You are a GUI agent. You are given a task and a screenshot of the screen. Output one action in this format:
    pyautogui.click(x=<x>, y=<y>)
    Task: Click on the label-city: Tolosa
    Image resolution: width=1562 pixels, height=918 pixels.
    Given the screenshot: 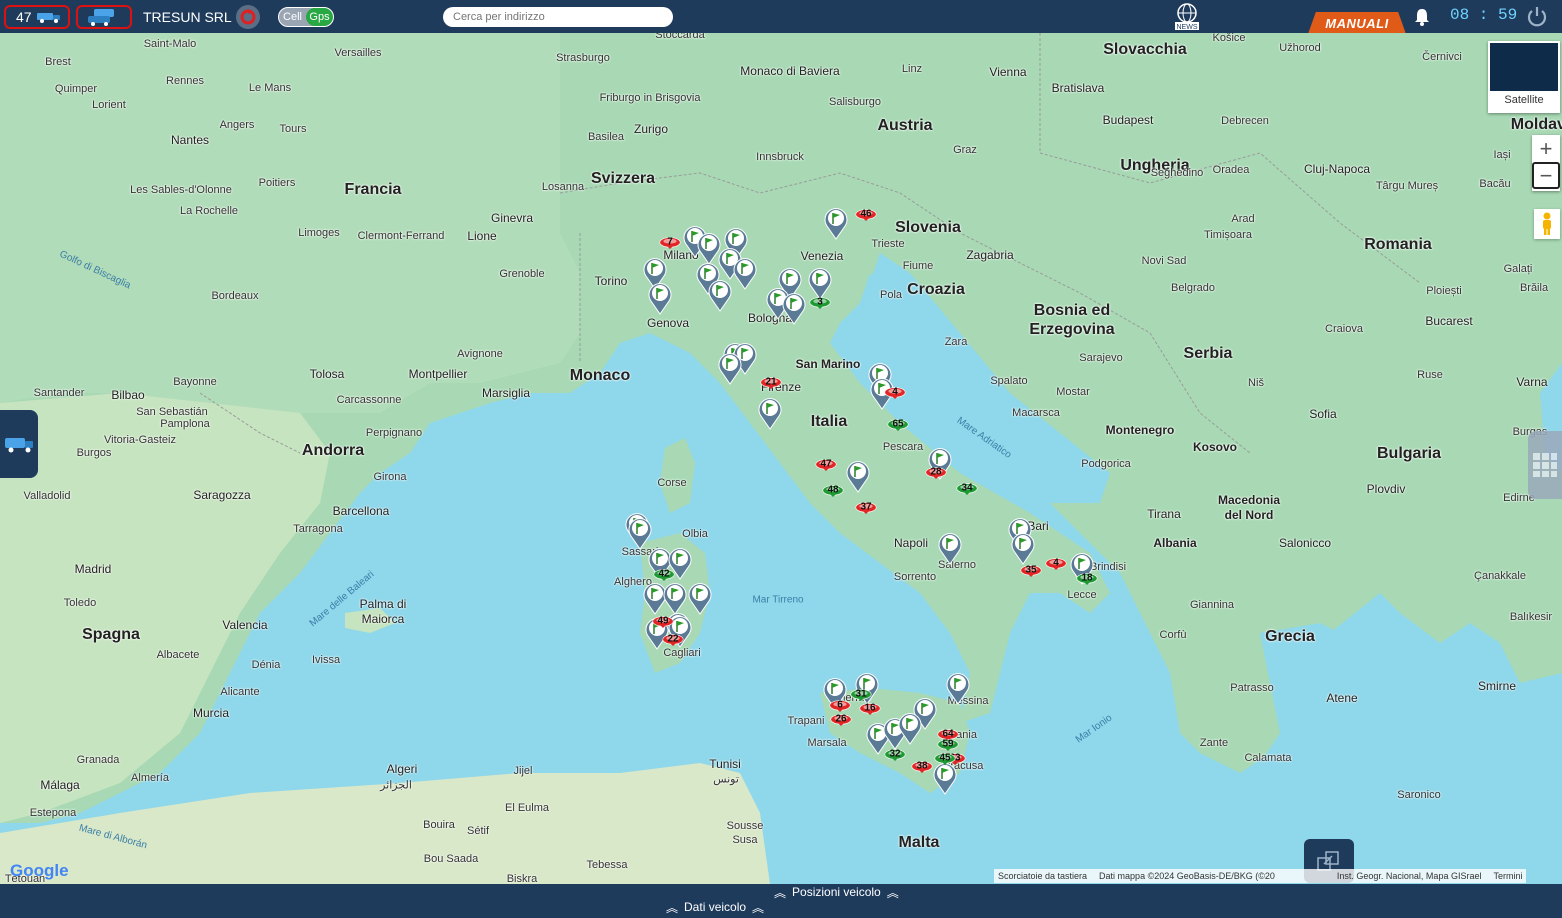 What is the action you would take?
    pyautogui.click(x=327, y=374)
    